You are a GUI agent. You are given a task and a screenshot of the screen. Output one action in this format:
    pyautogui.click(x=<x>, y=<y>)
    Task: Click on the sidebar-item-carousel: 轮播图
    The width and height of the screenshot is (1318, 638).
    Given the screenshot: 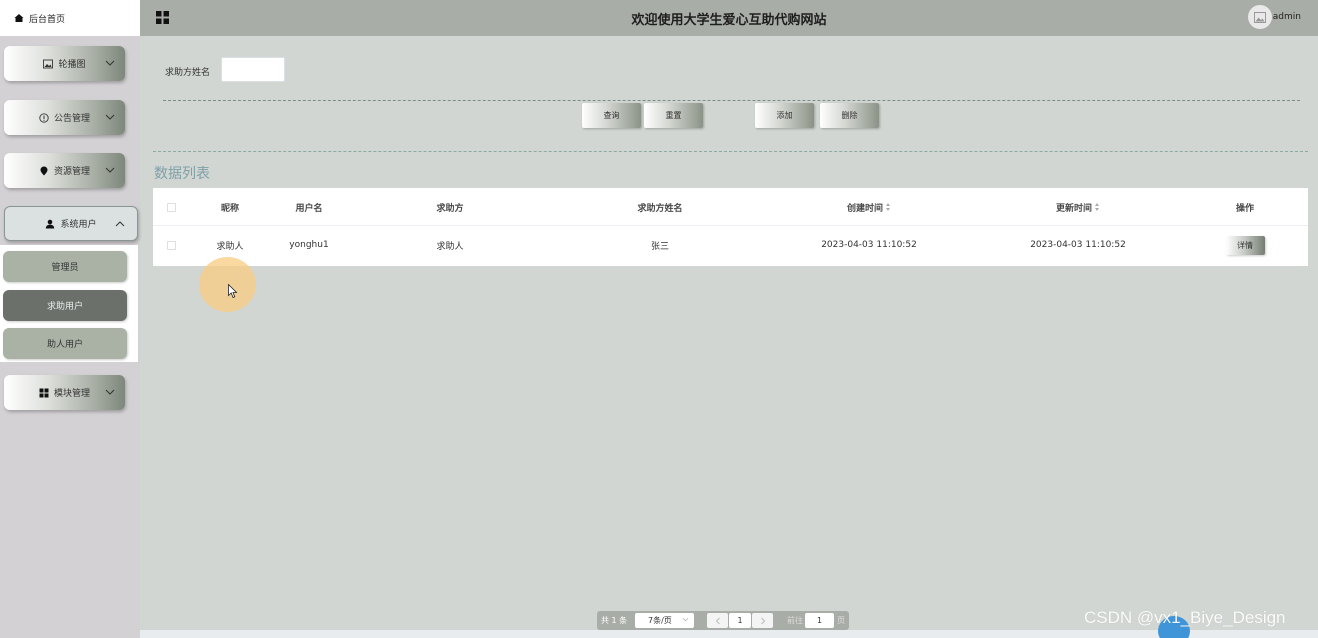 What is the action you would take?
    pyautogui.click(x=64, y=63)
    